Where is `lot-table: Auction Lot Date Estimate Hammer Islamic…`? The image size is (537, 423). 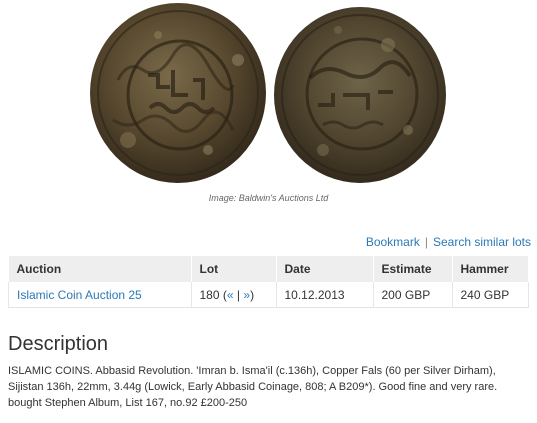 lot-table: Auction Lot Date Estimate Hammer Islamic… is located at coordinates (268, 282).